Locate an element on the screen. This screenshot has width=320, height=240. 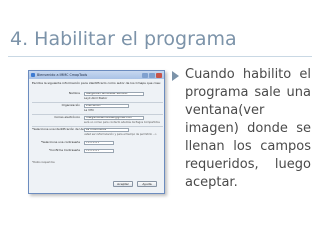
required-note: *Datos requeridos is located at coordinates (43, 162).